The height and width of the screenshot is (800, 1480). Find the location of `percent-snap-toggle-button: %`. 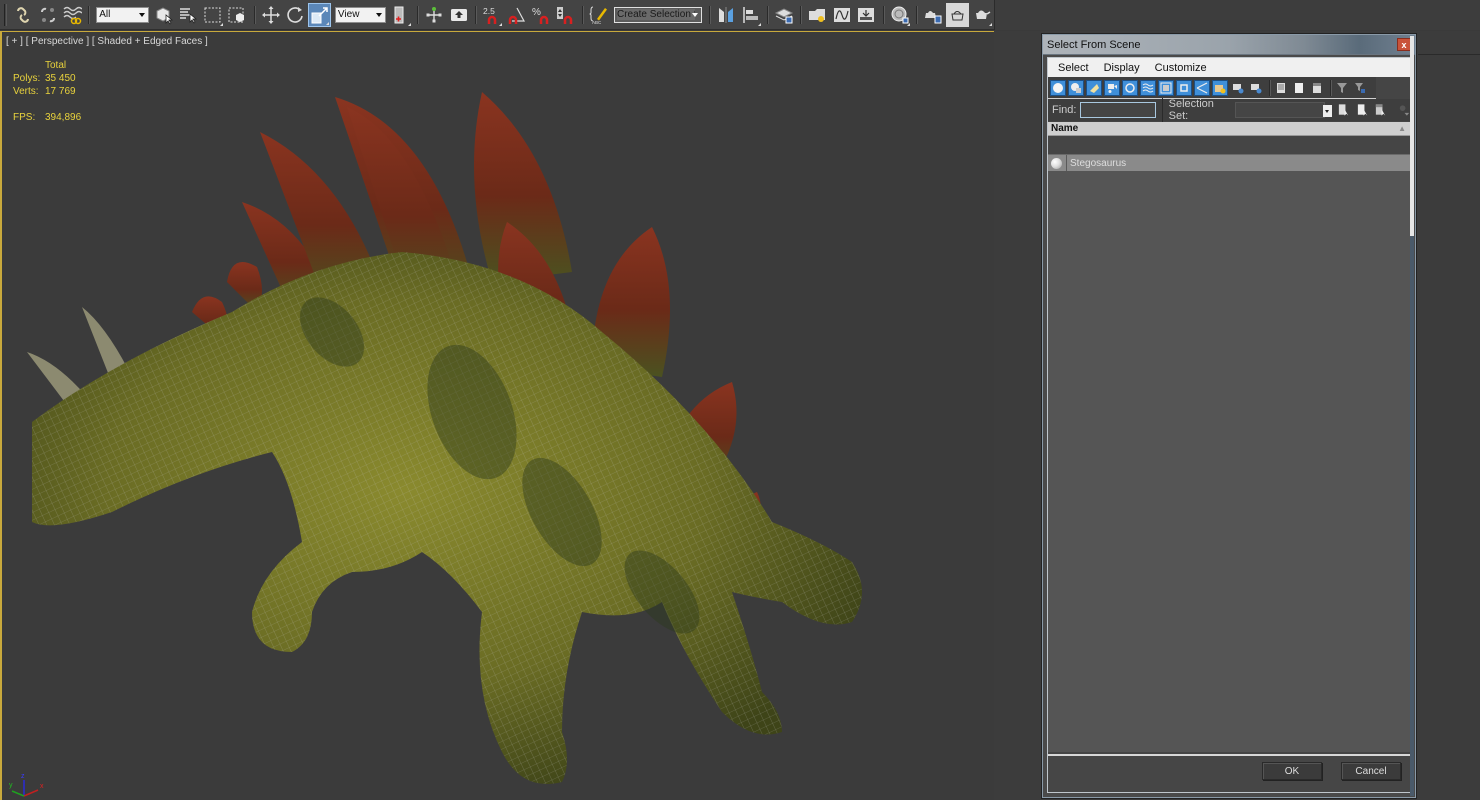

percent-snap-toggle-button: % is located at coordinates (541, 15).